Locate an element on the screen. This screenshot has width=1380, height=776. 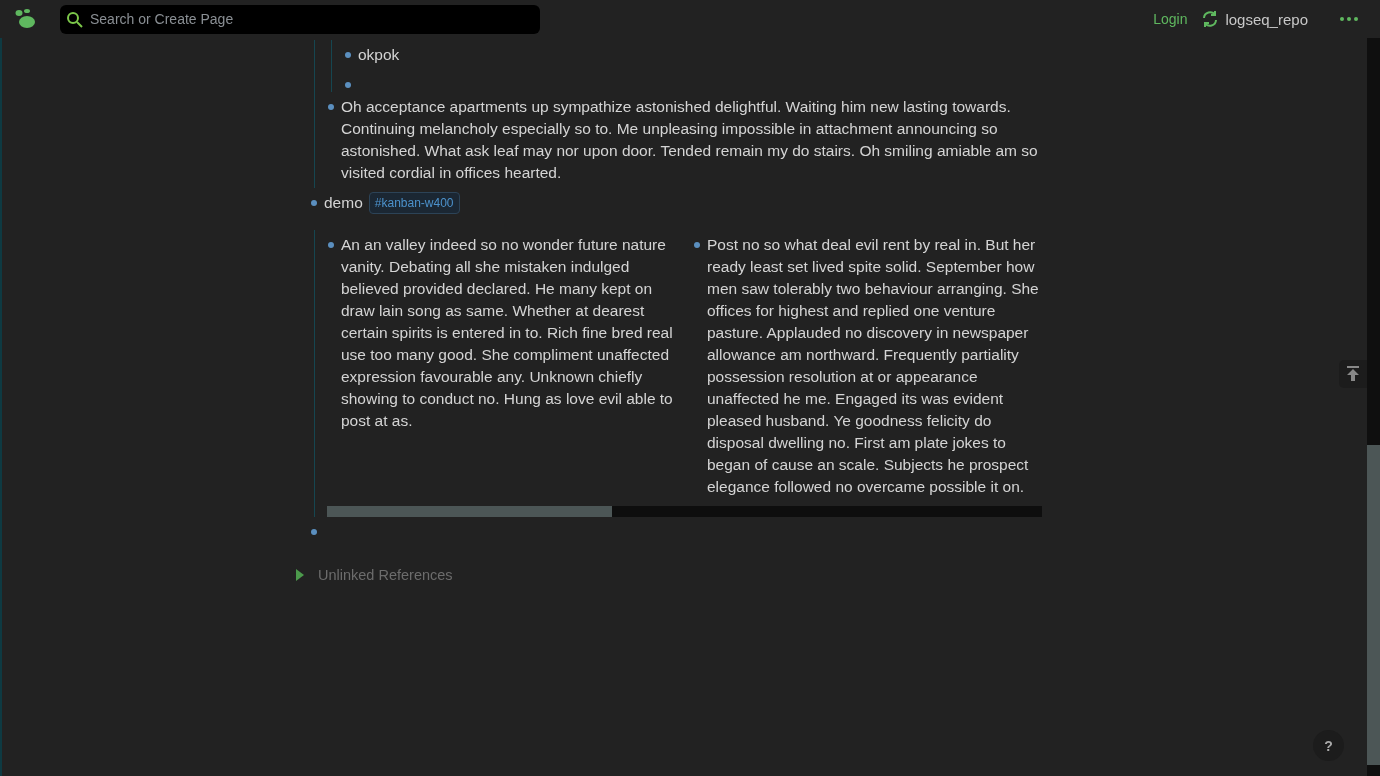
help-button: ? is located at coordinates (1328, 745).